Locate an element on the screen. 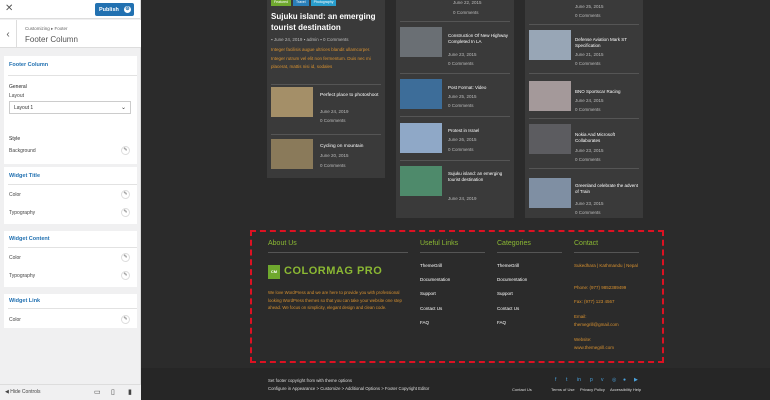  footer-useful-title: Useful Links is located at coordinates (439, 243).